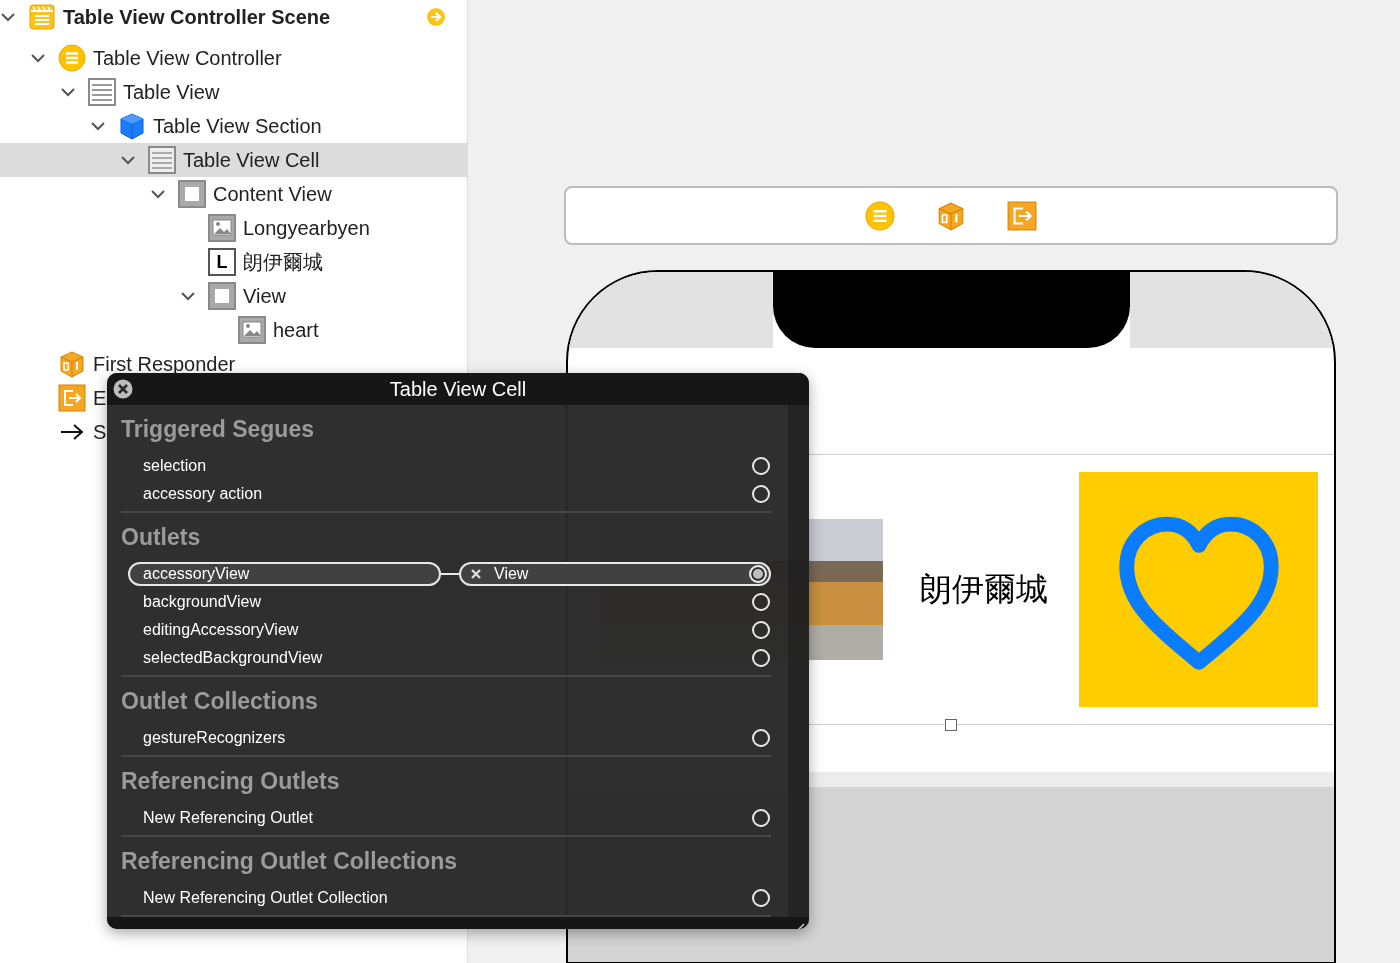 This screenshot has width=1400, height=963. Describe the element at coordinates (284, 574) in the screenshot. I see `outlet-pill: accessoryView` at that location.